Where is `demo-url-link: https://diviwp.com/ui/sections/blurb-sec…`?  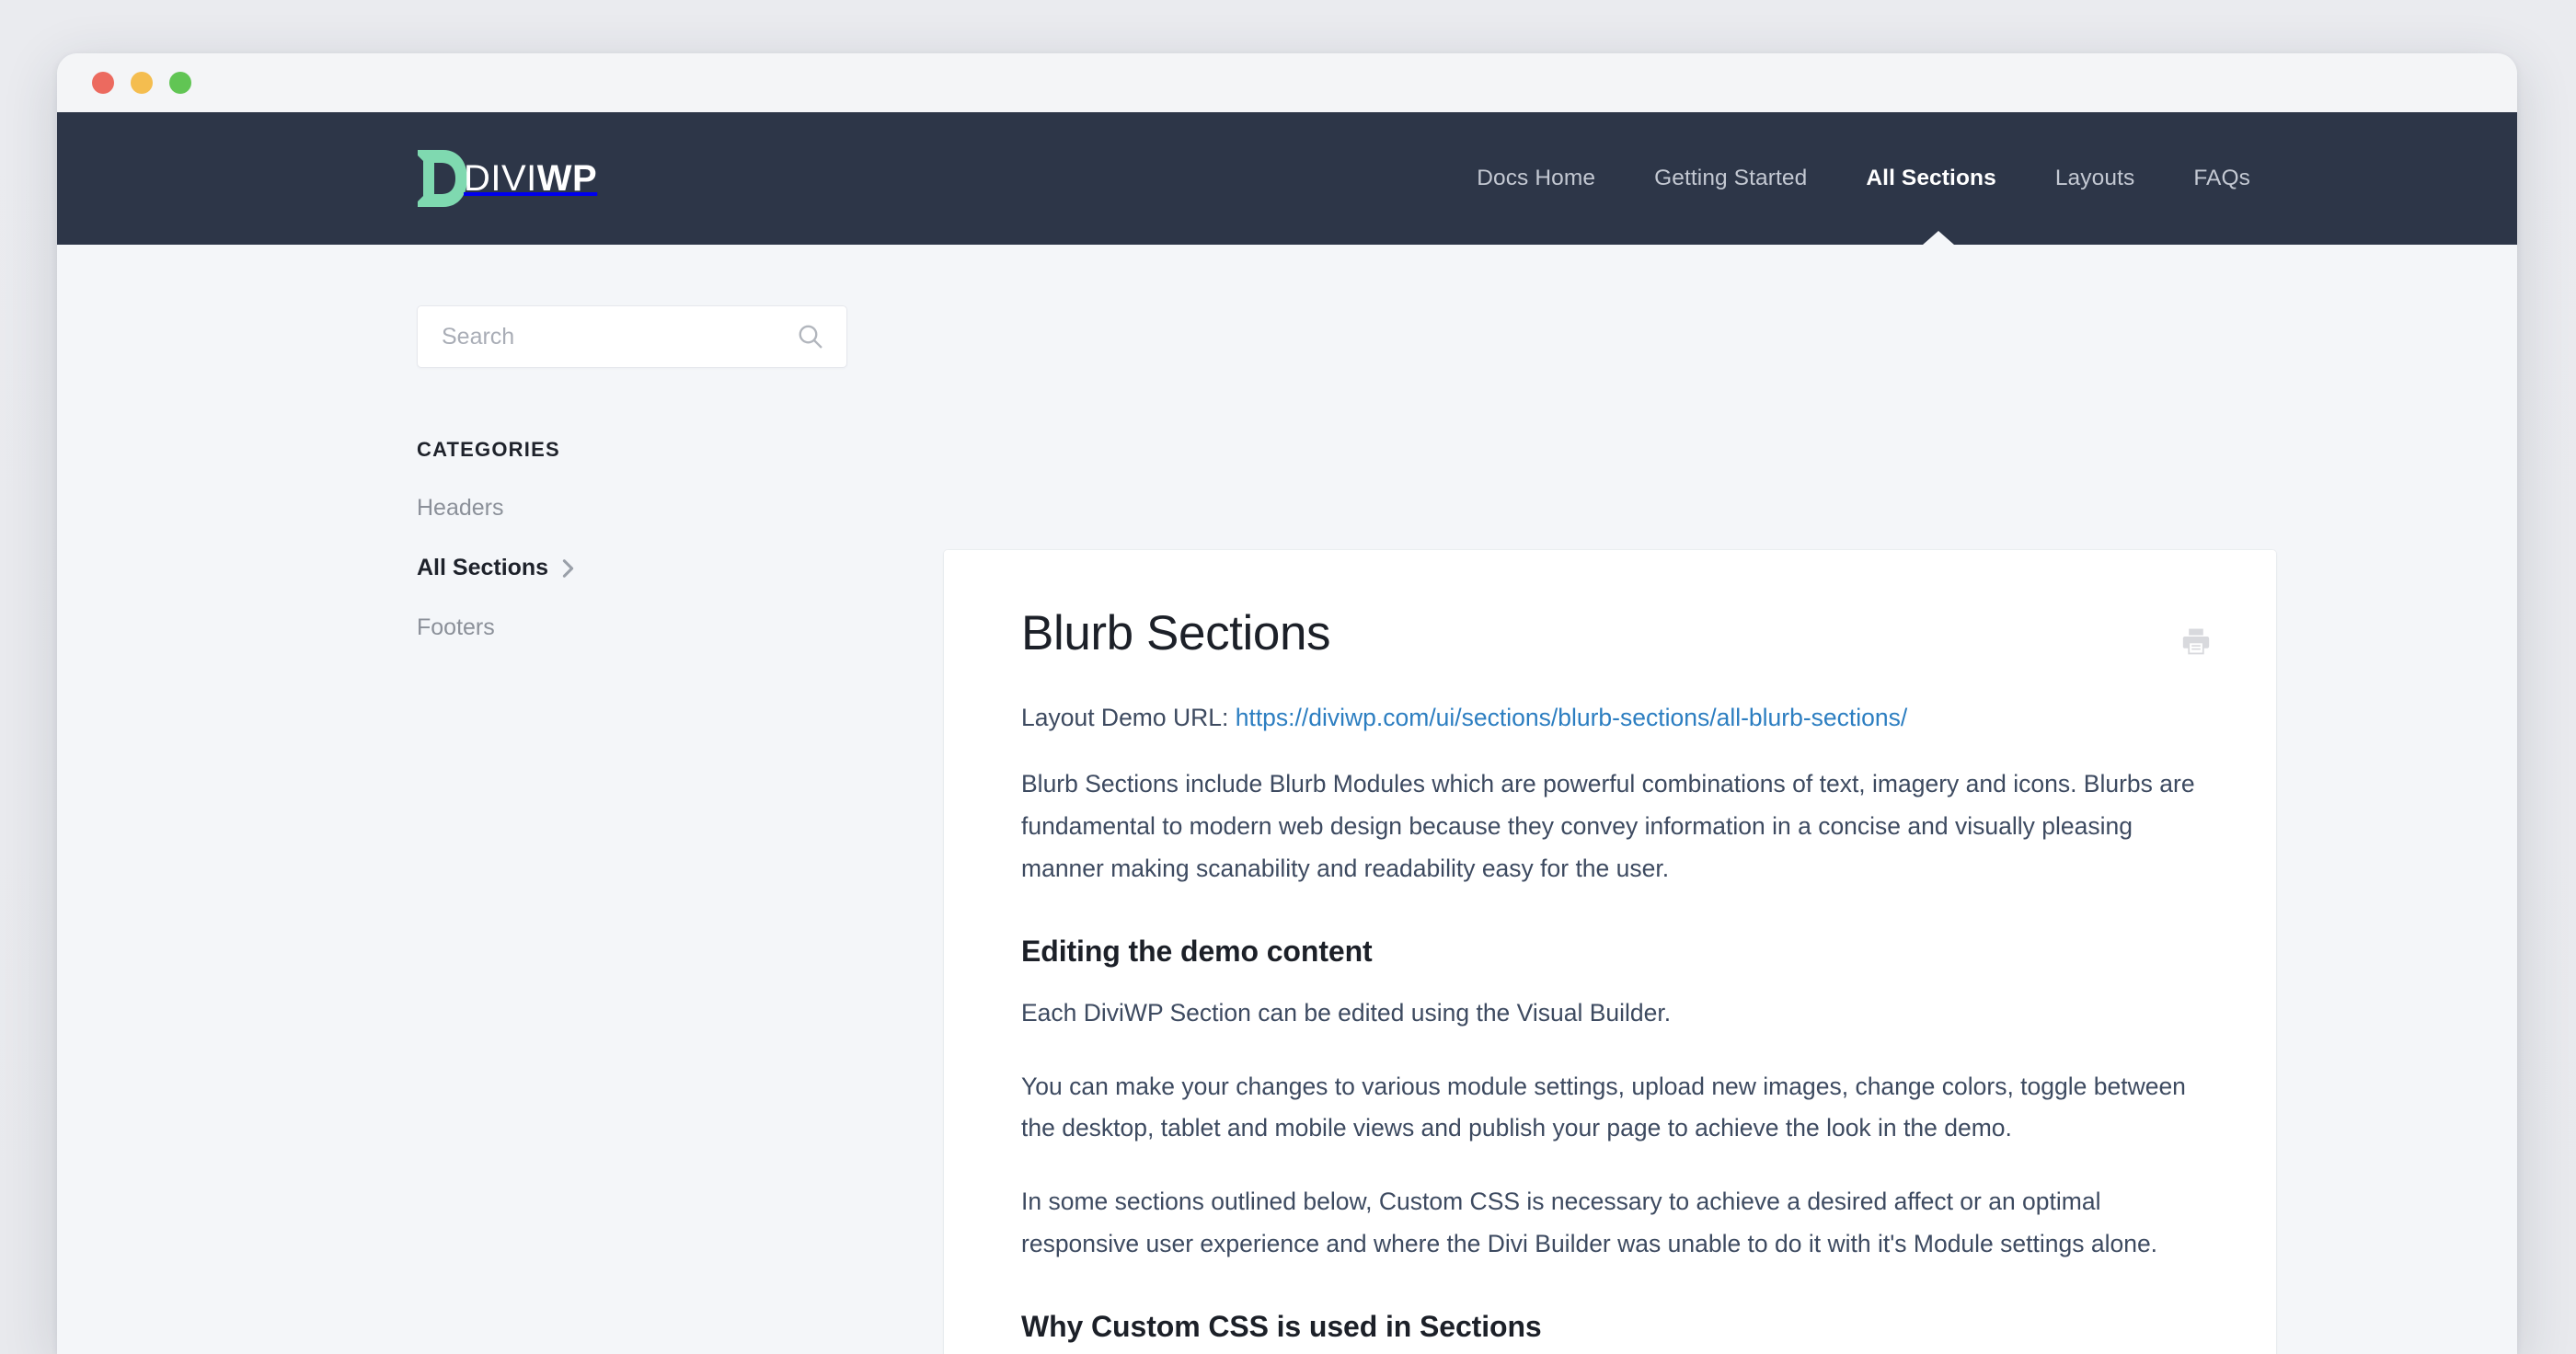
demo-url-link: https://diviwp.com/ui/sections/blurb-sec… is located at coordinates (1572, 717).